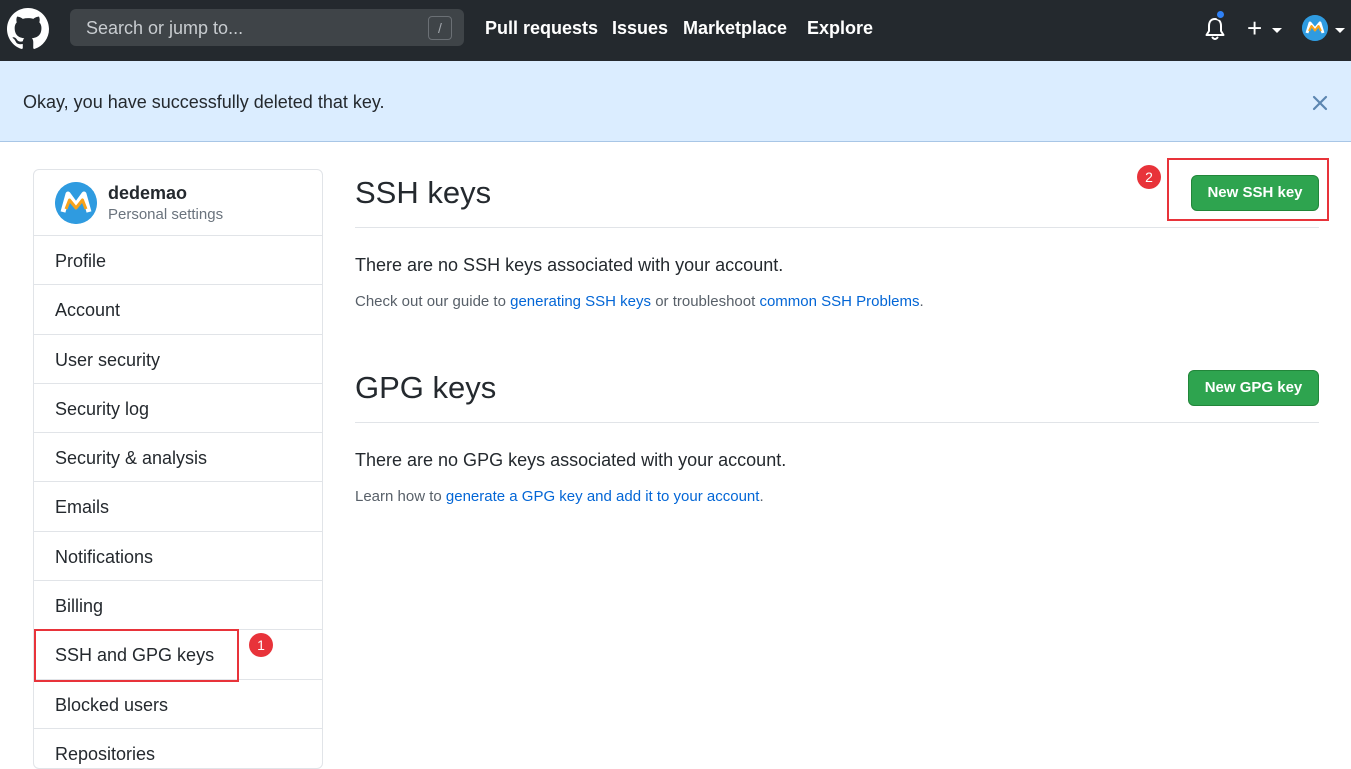  Describe the element at coordinates (79, 606) in the screenshot. I see `sidebar-item-label: Billing` at that location.